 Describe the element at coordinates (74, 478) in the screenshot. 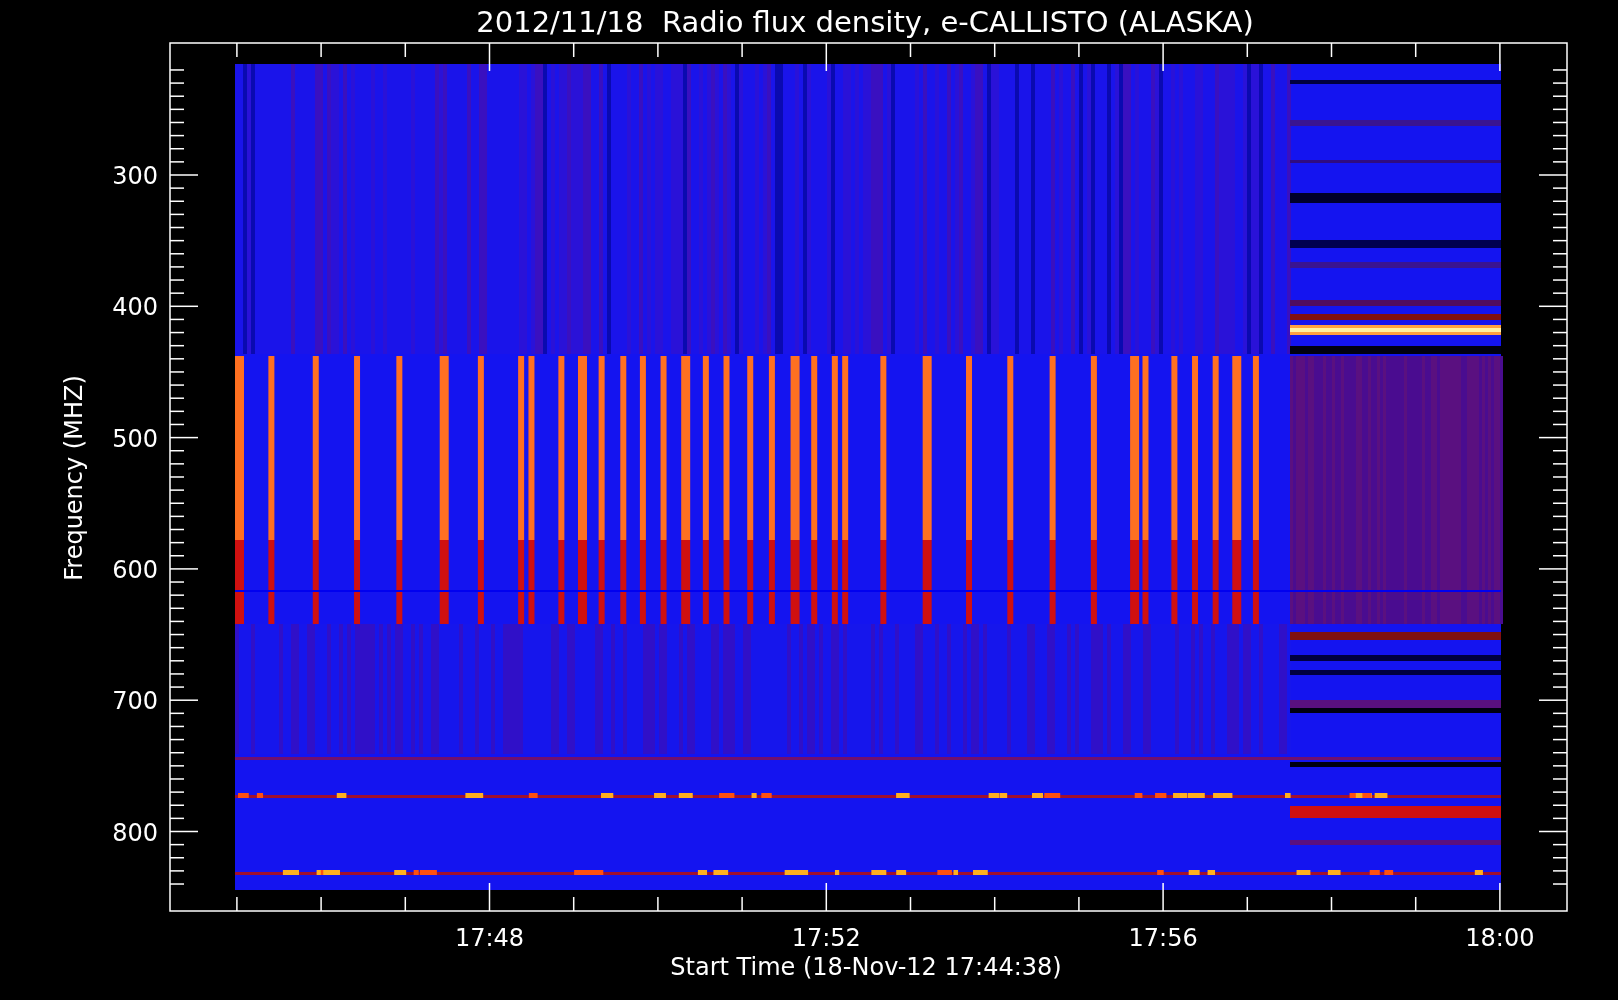

I see `y-axis-label: Frequency (MHZ)` at that location.